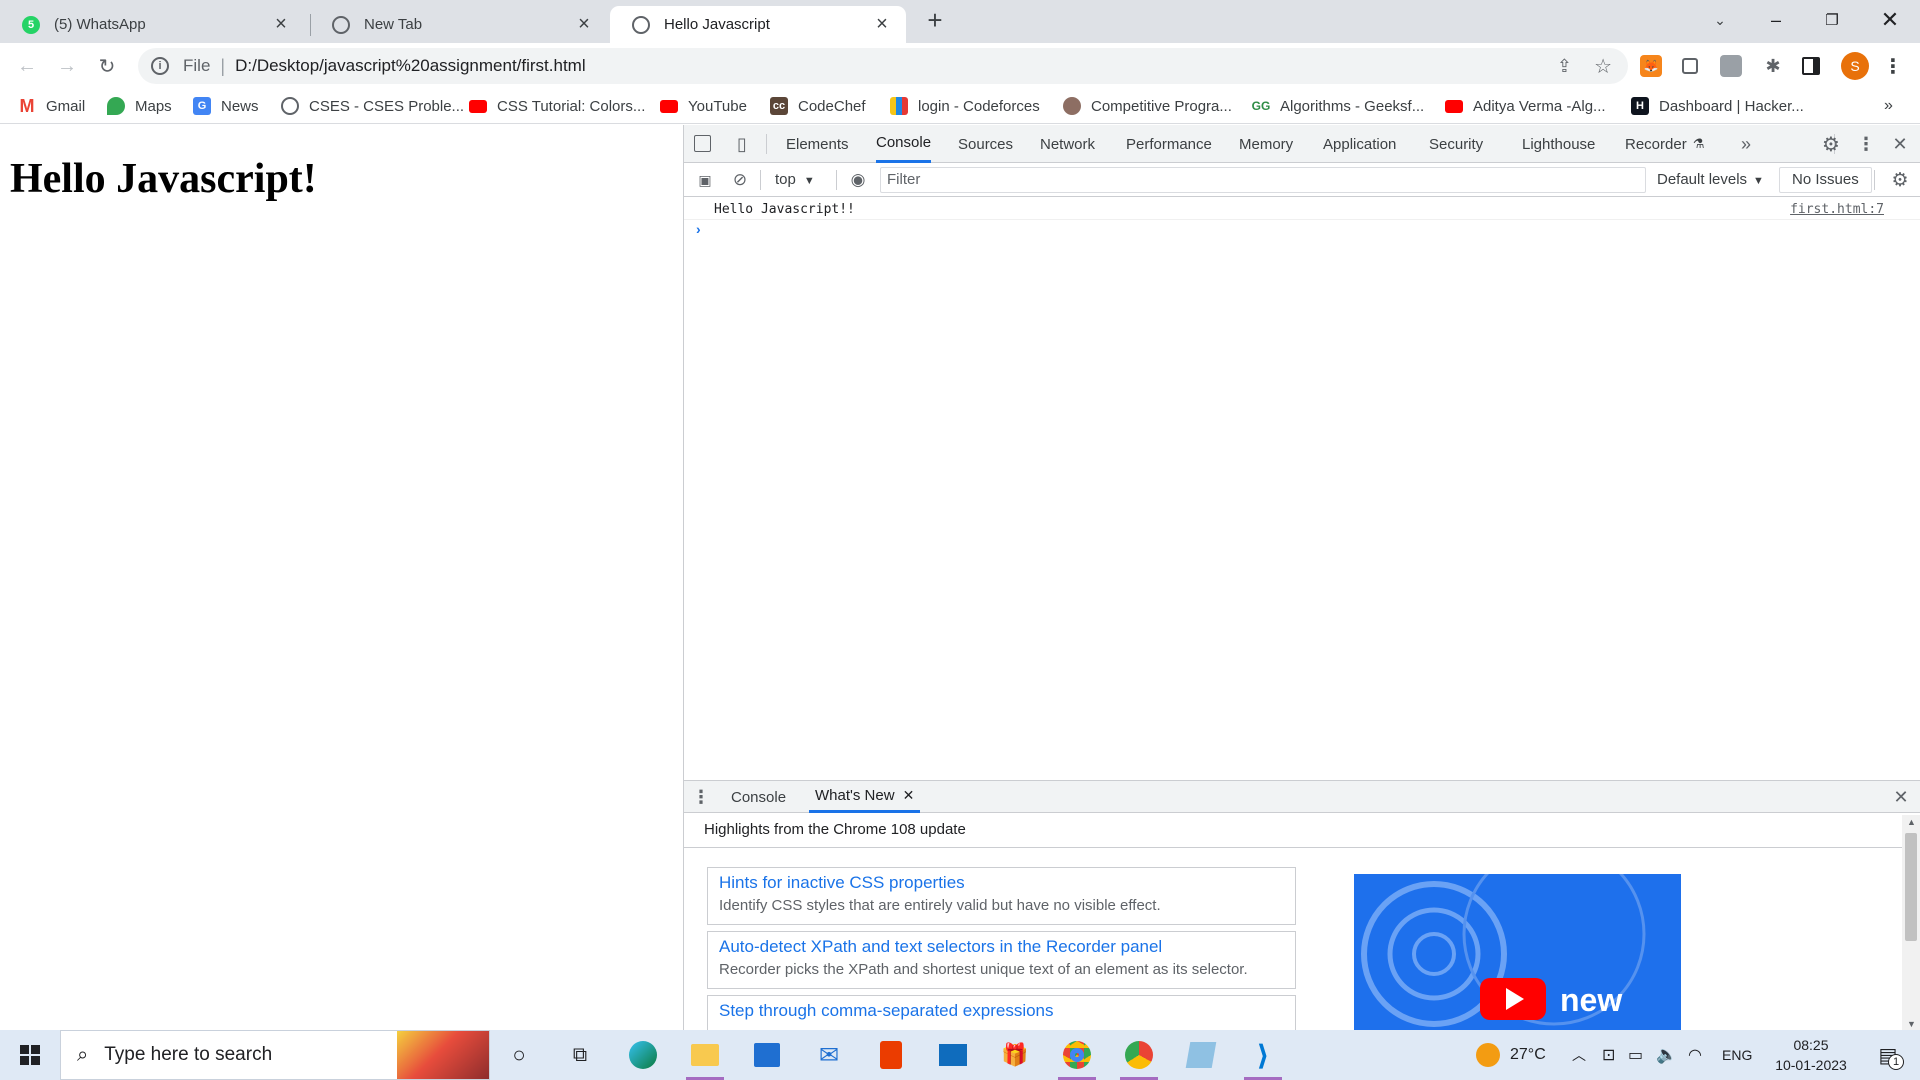  I want to click on microsoft-store-icon, so click(767, 1055).